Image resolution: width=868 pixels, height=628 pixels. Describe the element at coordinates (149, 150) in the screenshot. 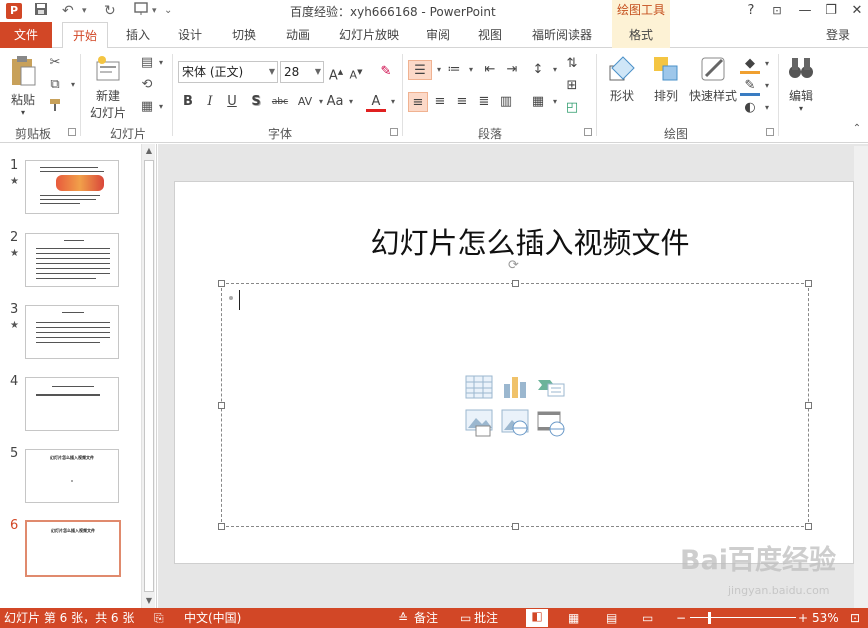

I see `scroll-up-icon: ▲` at that location.